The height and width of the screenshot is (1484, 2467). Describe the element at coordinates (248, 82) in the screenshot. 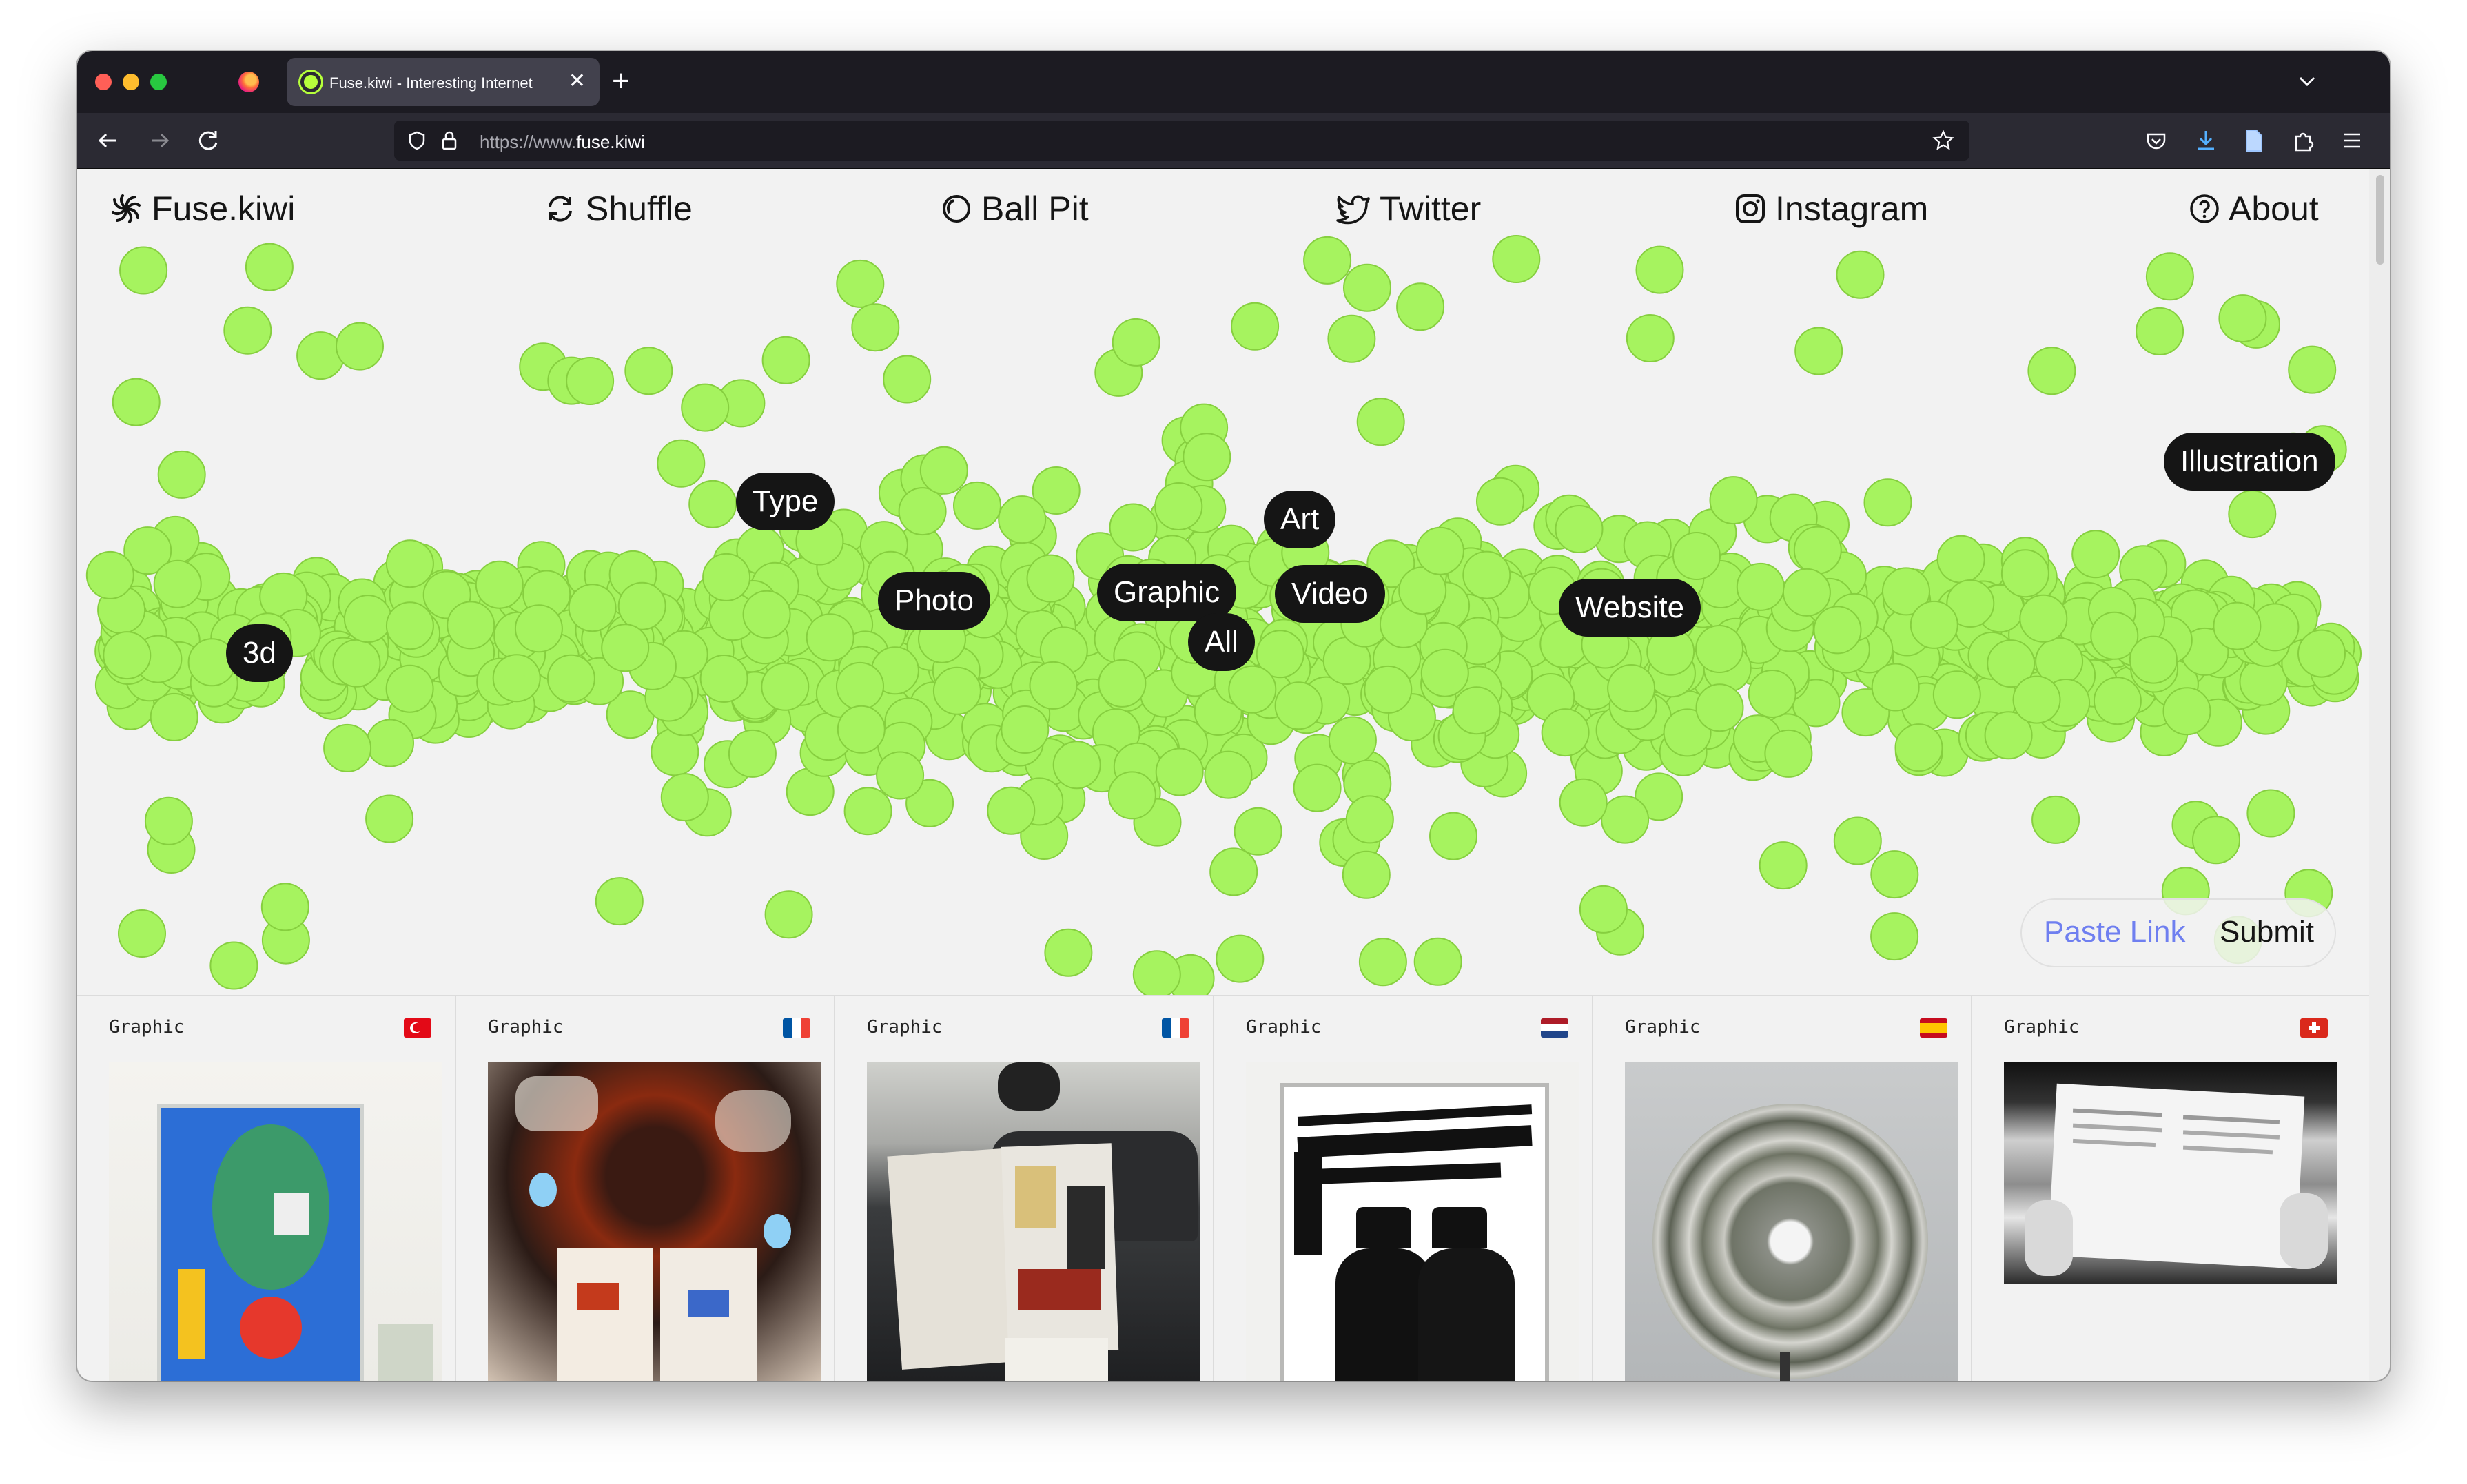

I see `firefox-icon` at that location.